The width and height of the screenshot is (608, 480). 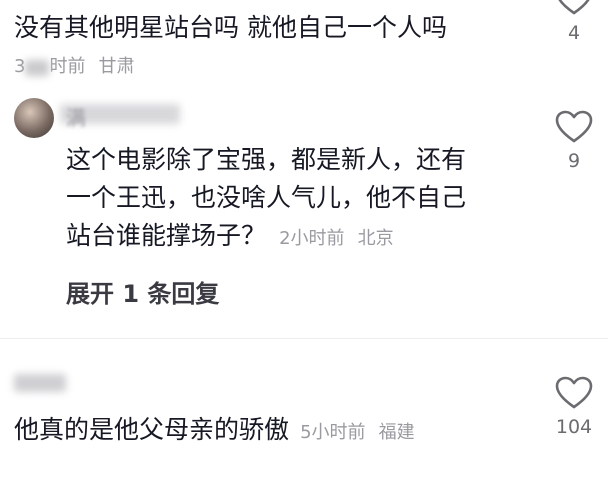 I want to click on comment-text: 他真的是他父母亲的骄傲, so click(x=151, y=429).